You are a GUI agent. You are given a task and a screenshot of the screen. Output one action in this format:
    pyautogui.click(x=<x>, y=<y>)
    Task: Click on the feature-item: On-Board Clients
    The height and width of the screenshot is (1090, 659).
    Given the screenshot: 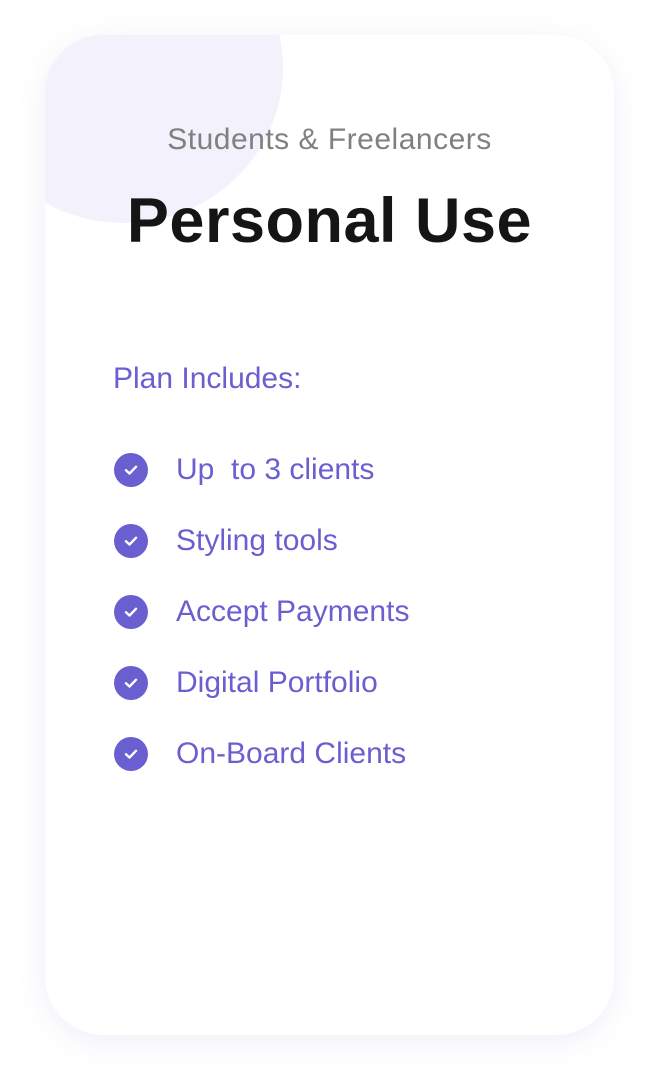 What is the action you would take?
    pyautogui.click(x=261, y=753)
    